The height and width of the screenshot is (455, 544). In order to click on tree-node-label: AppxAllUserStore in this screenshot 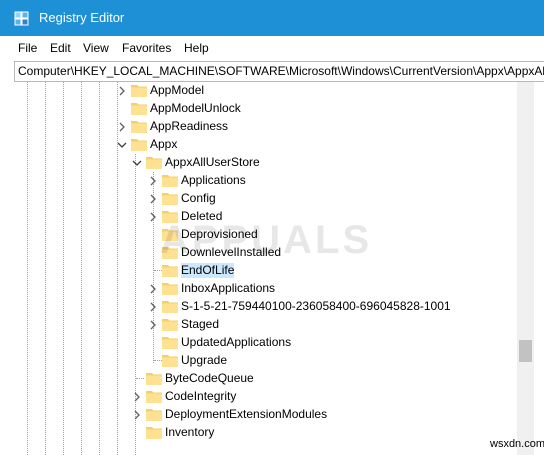, I will do `click(212, 162)`.